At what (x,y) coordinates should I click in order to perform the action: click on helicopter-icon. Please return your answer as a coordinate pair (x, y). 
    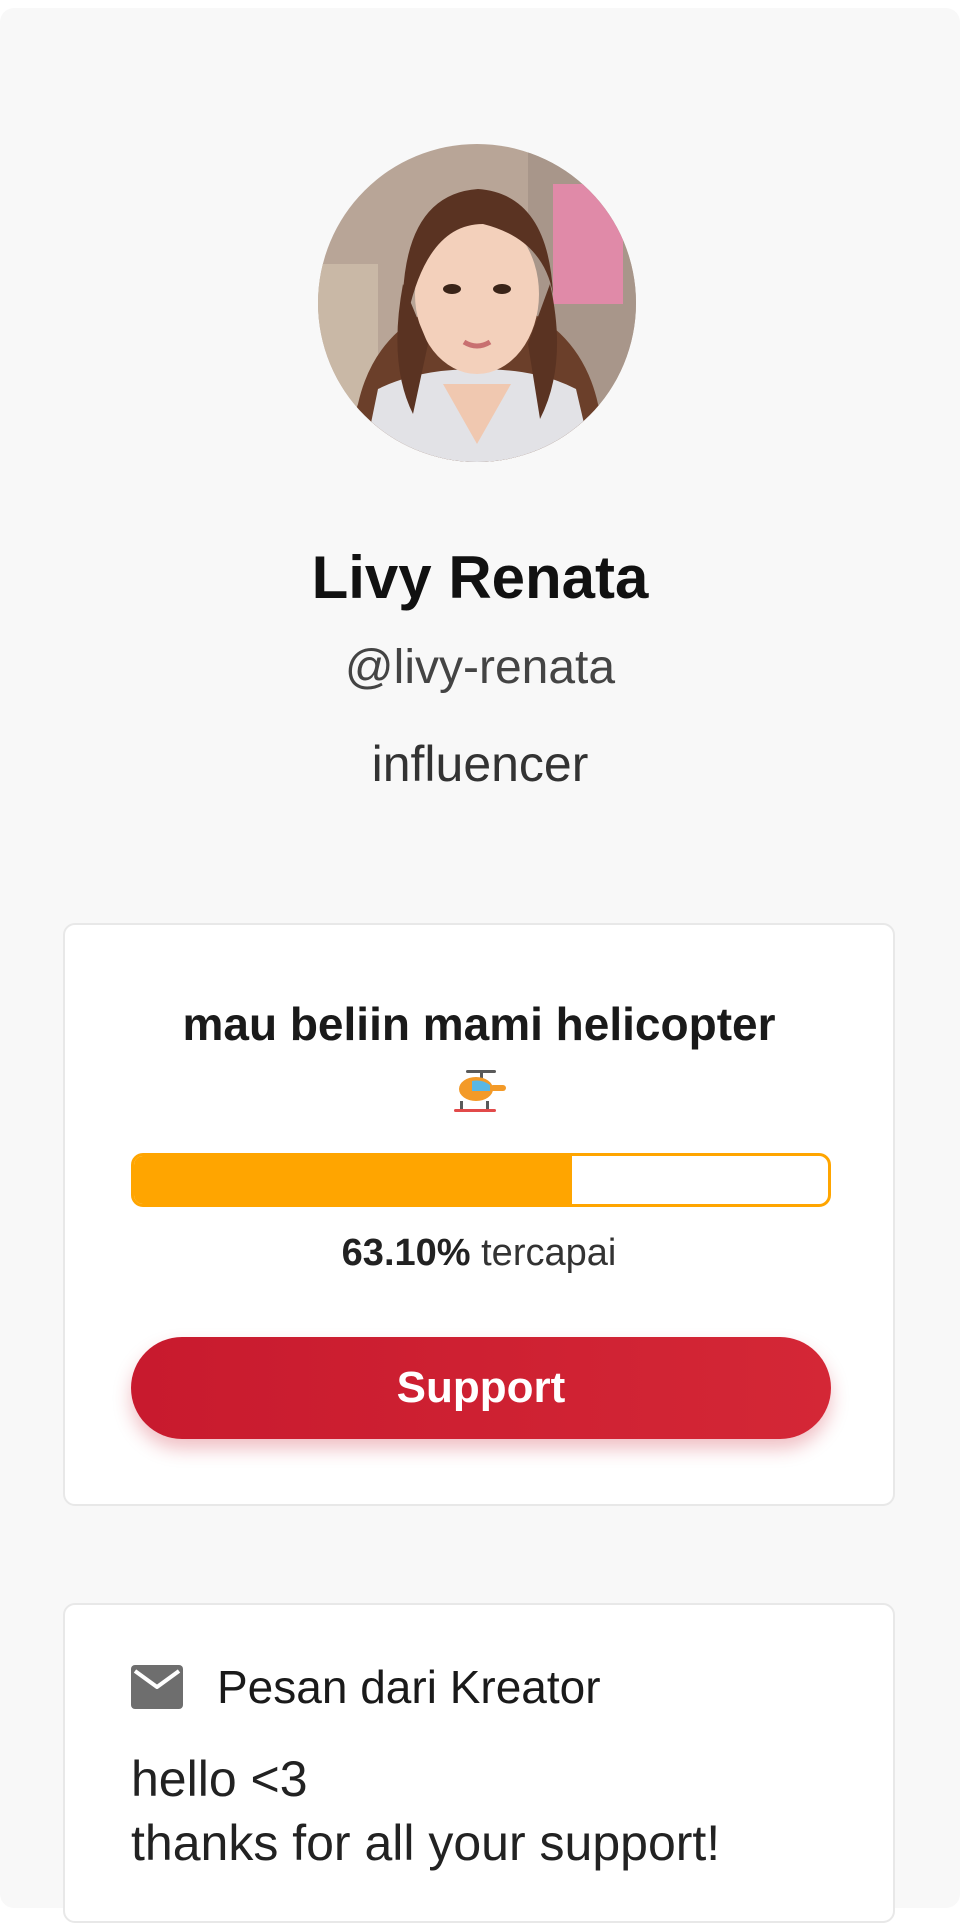
    Looking at the image, I should click on (480, 1091).